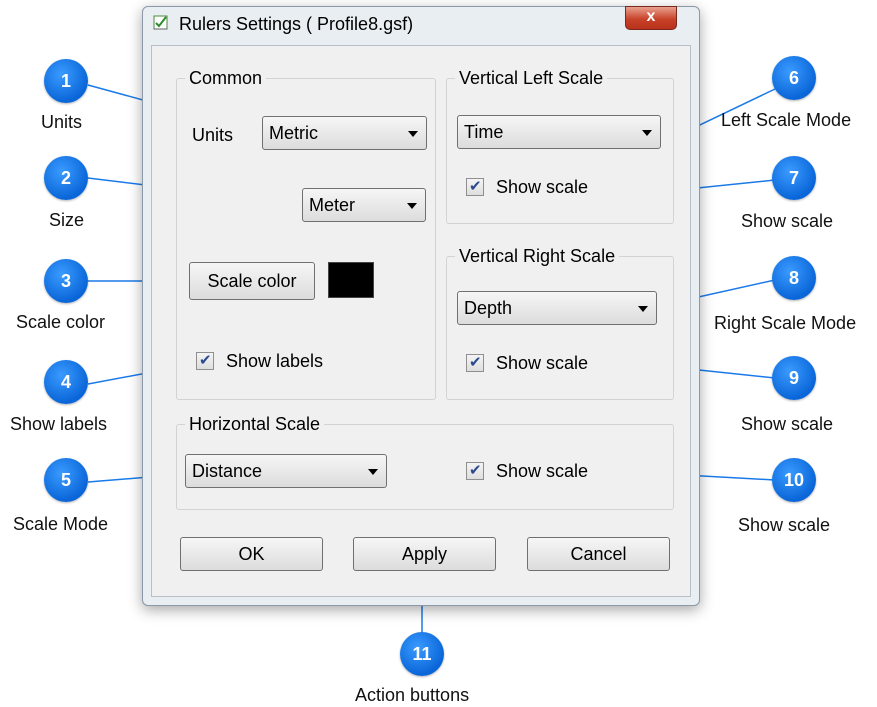 This screenshot has width=877, height=707. I want to click on vertical-left-scale-group: Vertical Left Scale Time ✔ Show scale, so click(560, 146).